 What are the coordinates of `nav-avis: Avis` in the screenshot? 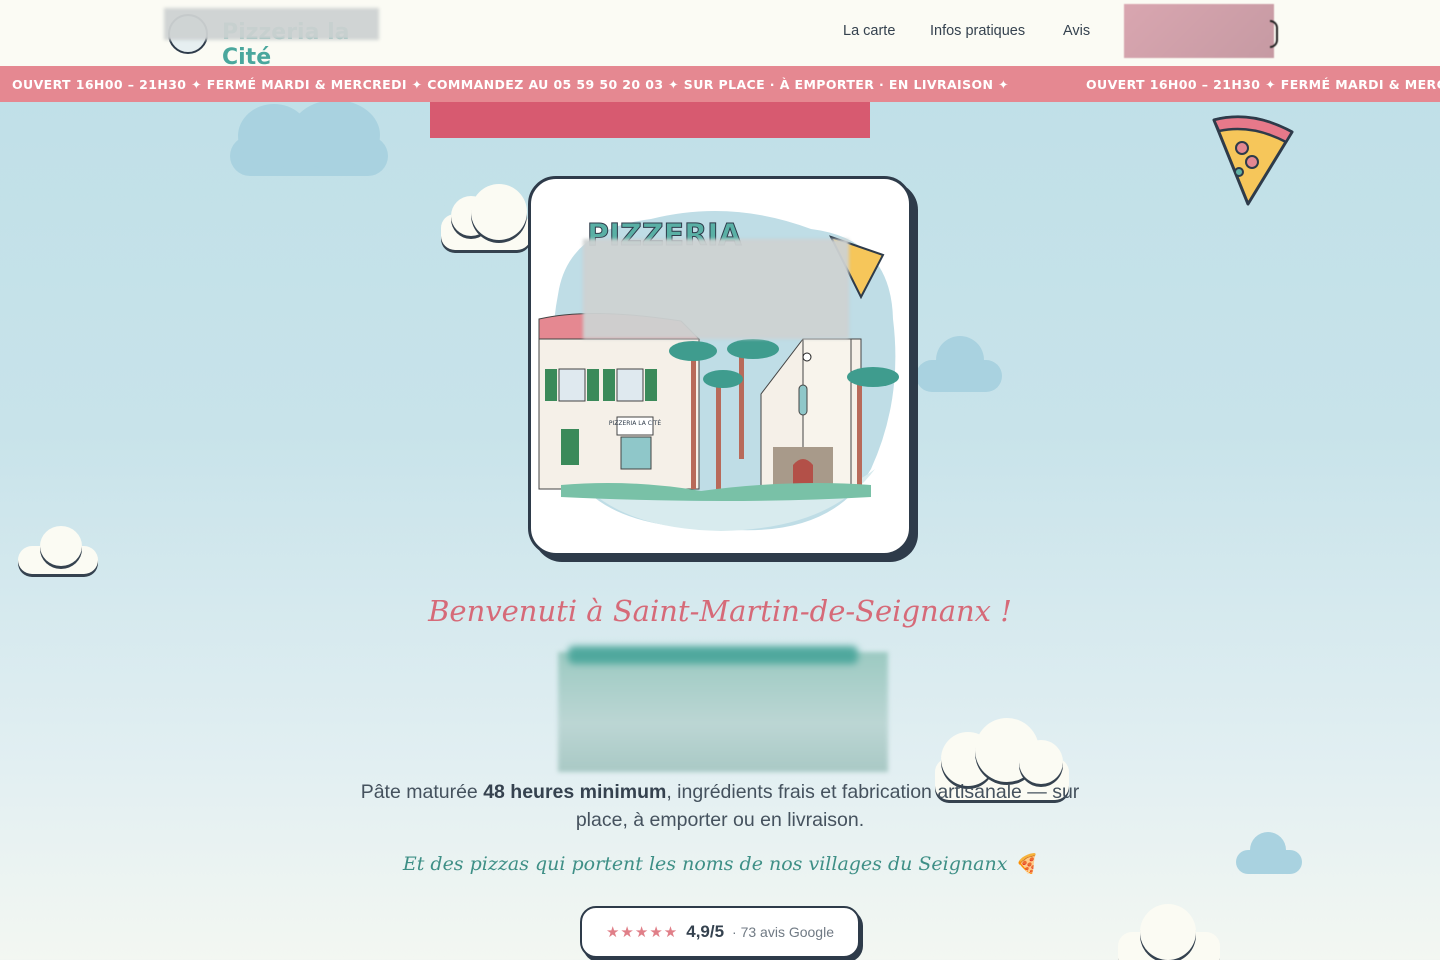 It's located at (1076, 31).